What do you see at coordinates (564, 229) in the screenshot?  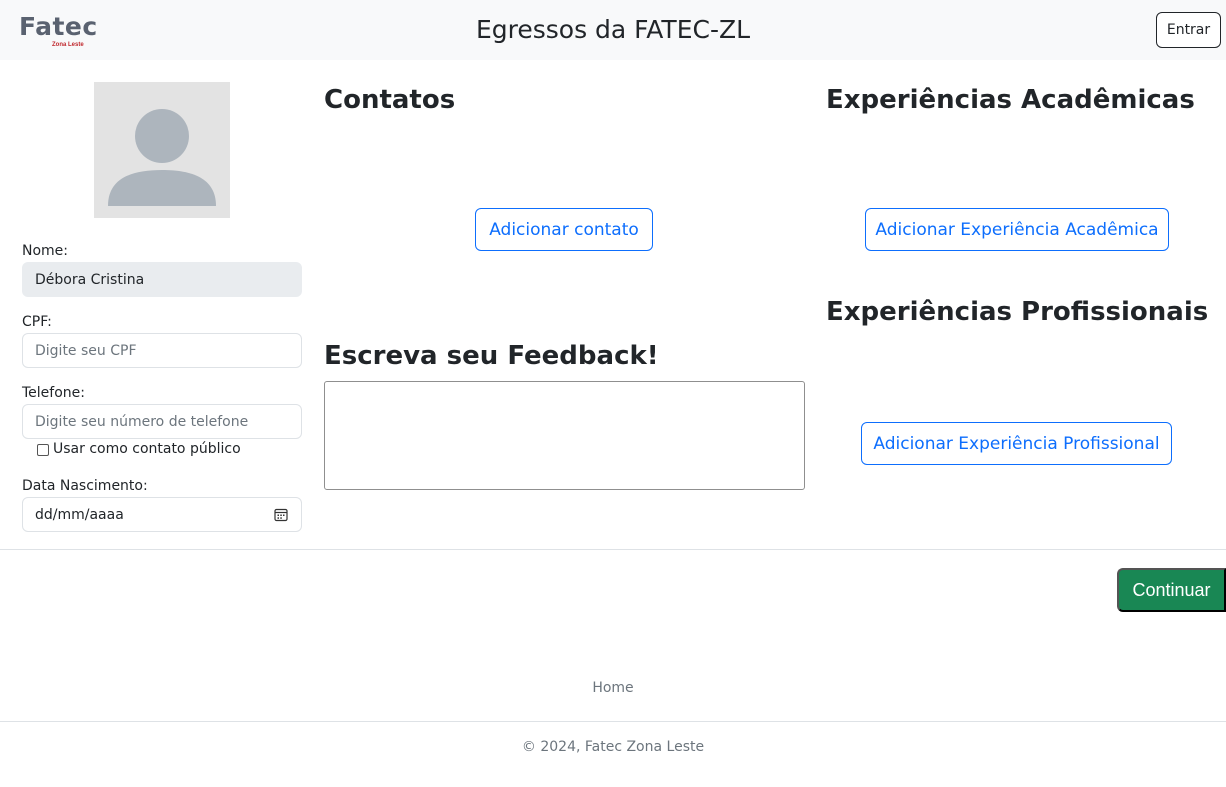 I see `add-contact-button: Adicionar contato` at bounding box center [564, 229].